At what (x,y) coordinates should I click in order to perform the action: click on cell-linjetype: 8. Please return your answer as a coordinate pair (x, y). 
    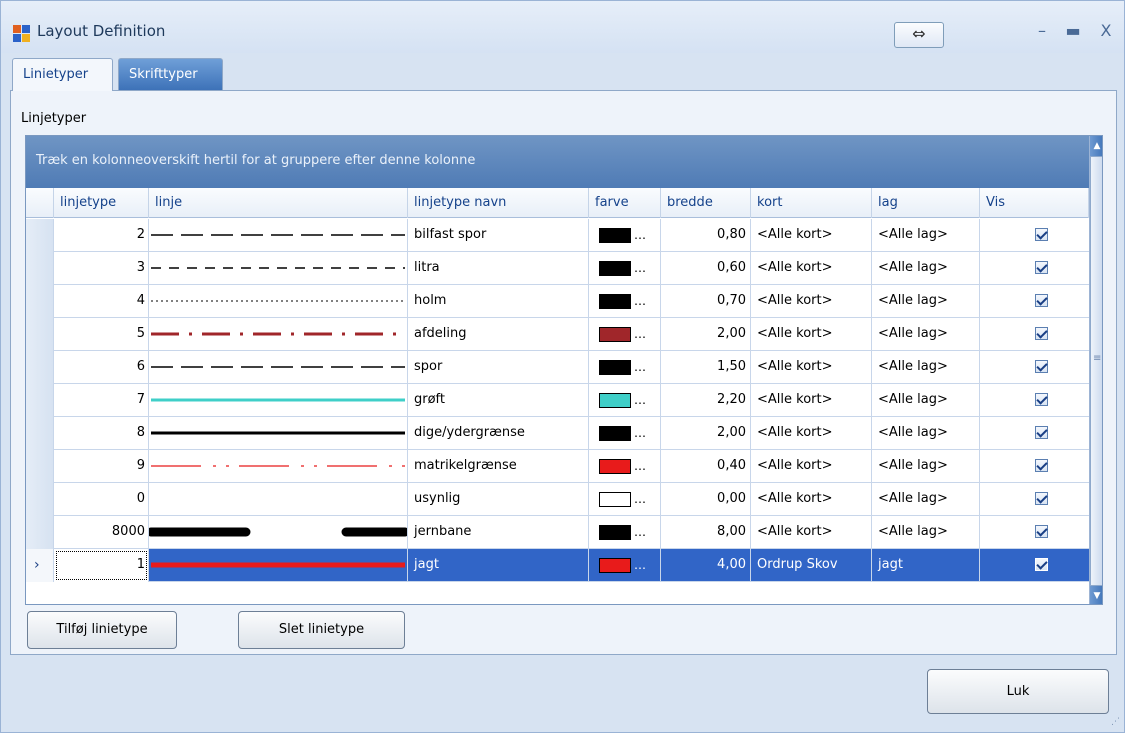
    Looking at the image, I should click on (101, 433).